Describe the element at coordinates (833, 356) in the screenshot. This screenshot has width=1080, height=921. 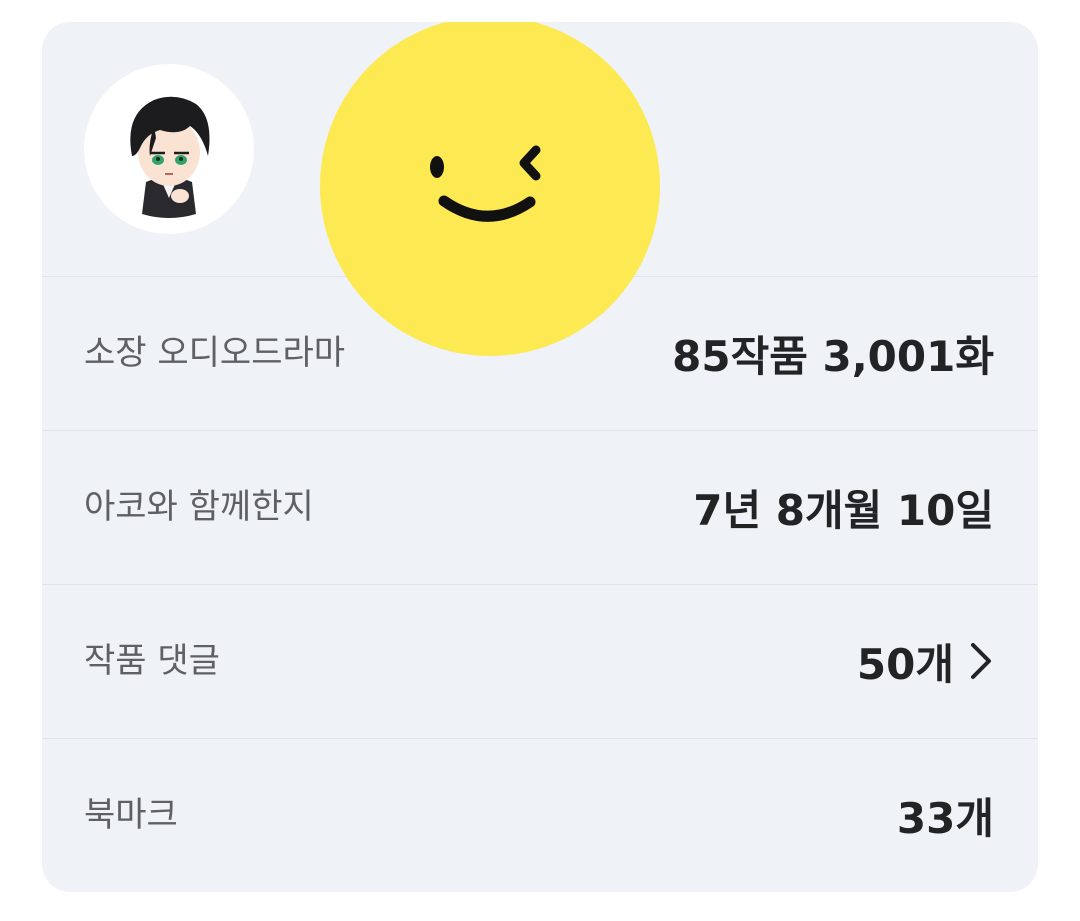
I see `stat-value-text: 85작품 3,001화` at that location.